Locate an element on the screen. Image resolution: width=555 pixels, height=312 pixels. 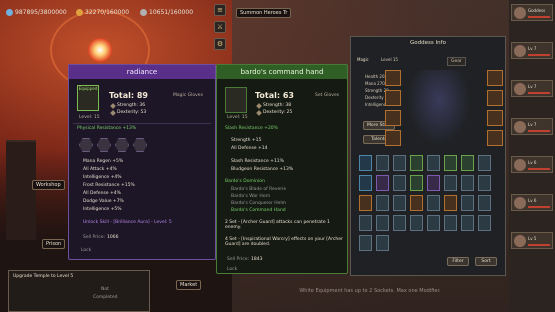
set-item: Bardo's War Horn is located at coordinates (251, 196).